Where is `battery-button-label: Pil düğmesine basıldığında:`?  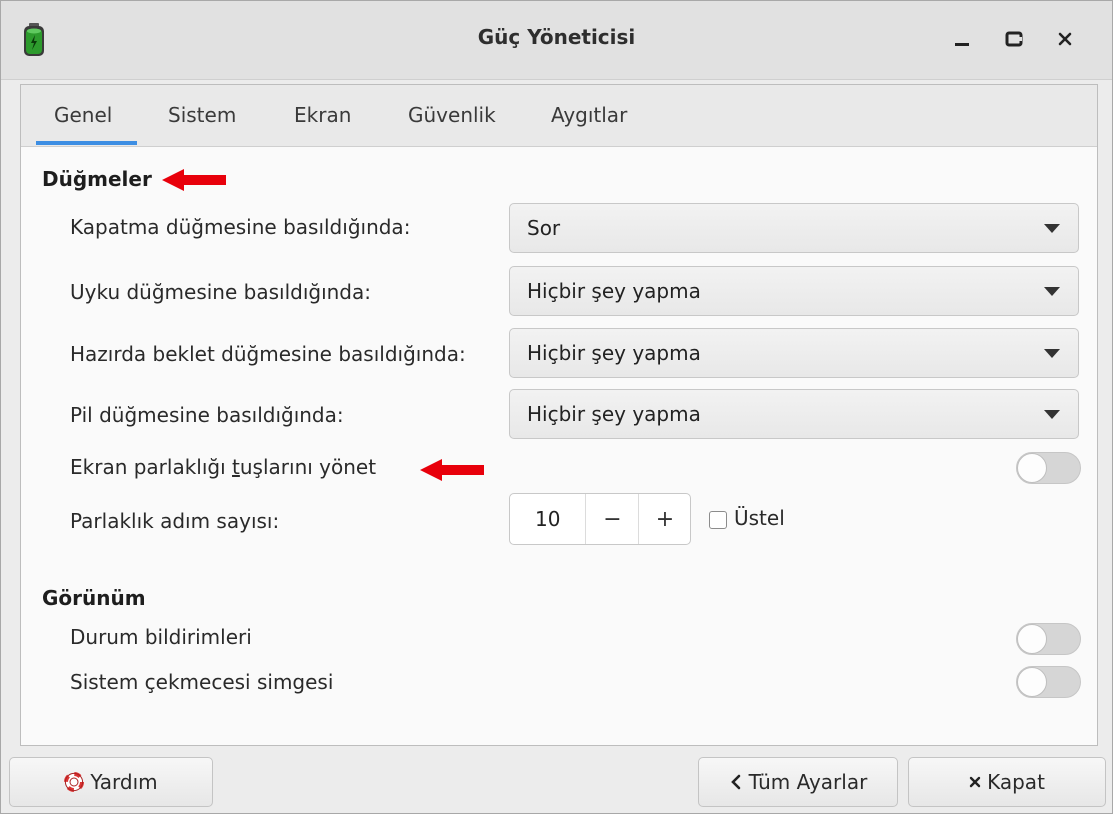 battery-button-label: Pil düğmesine basıldığında: is located at coordinates (207, 415).